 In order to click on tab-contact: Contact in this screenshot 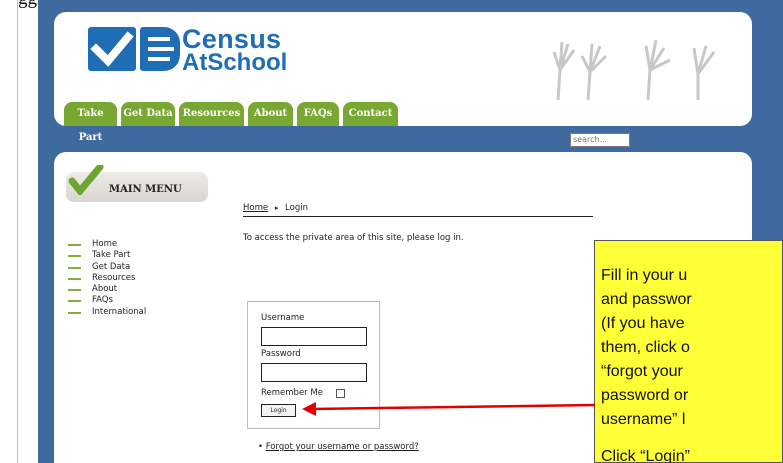, I will do `click(370, 114)`.